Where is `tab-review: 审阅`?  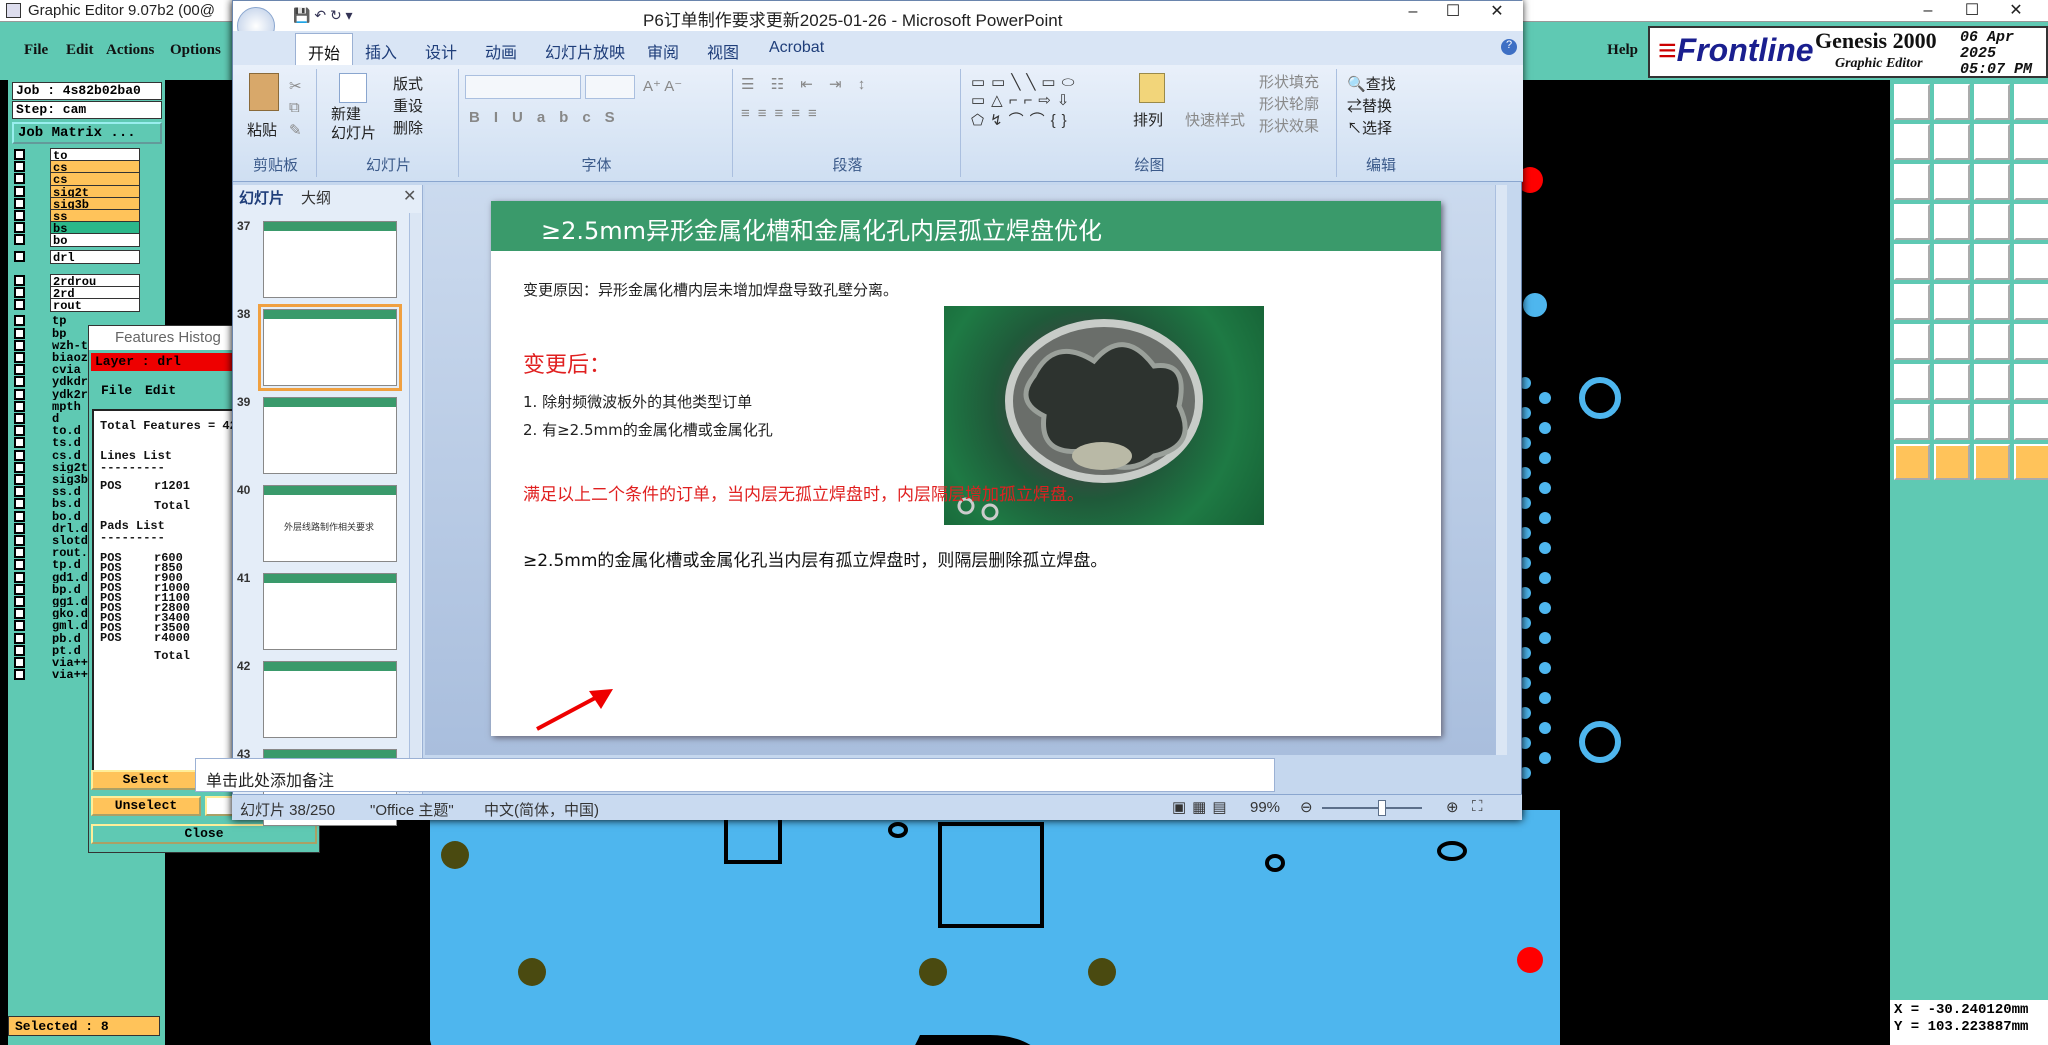 tab-review: 审阅 is located at coordinates (663, 51).